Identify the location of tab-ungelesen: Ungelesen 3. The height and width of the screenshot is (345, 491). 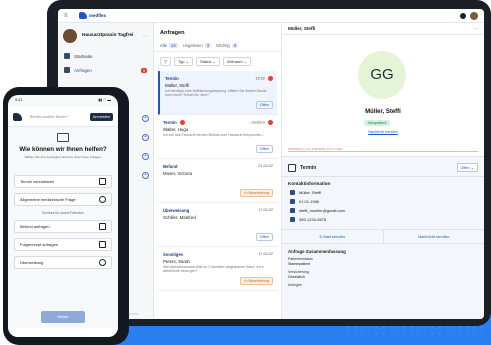
(197, 45).